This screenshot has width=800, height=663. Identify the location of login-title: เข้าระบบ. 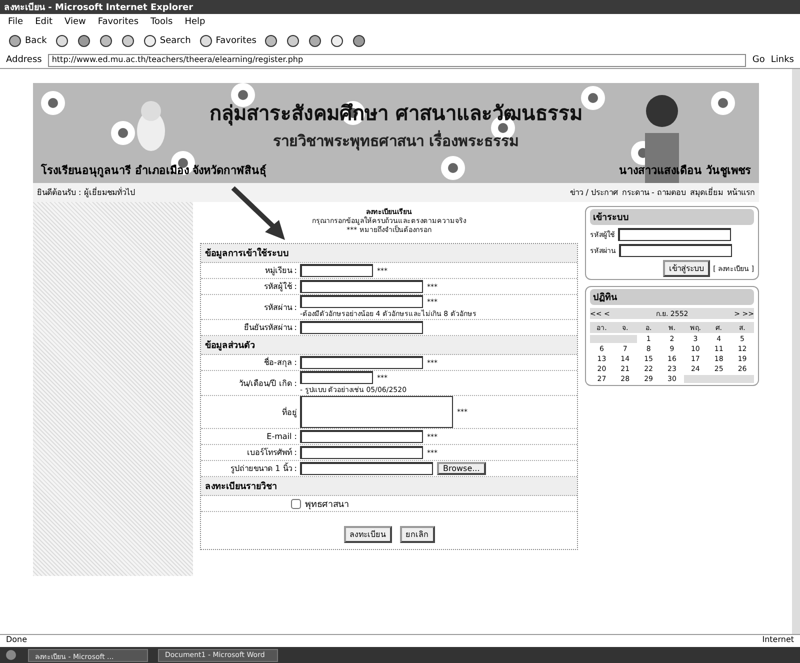
(672, 217).